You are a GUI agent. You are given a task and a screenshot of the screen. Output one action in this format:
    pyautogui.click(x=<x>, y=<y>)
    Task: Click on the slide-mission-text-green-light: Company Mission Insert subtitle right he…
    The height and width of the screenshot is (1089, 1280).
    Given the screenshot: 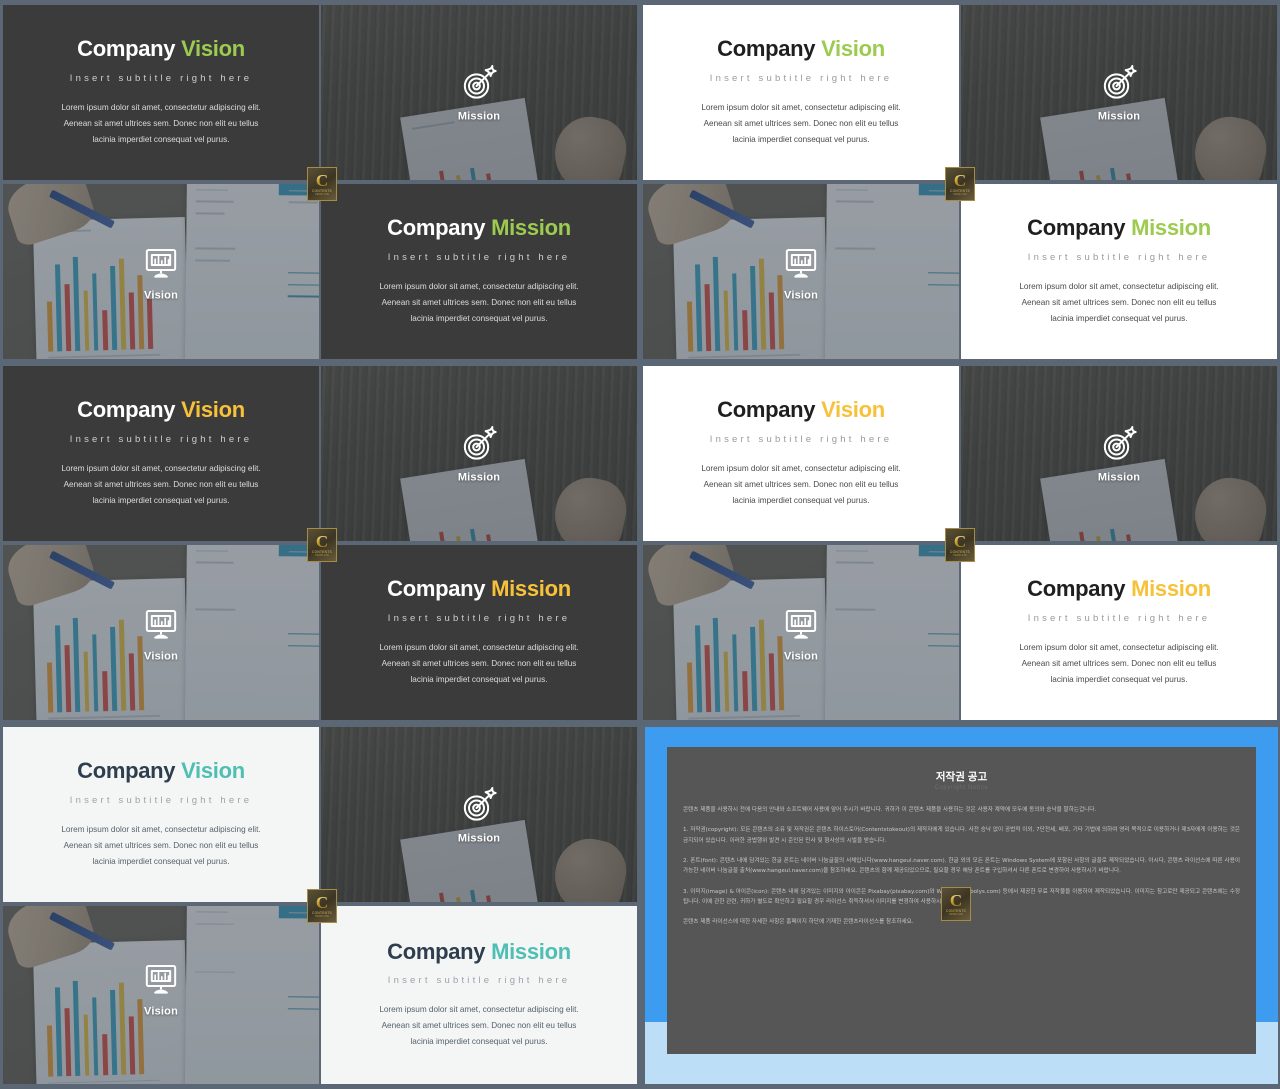 What is the action you would take?
    pyautogui.click(x=1119, y=271)
    